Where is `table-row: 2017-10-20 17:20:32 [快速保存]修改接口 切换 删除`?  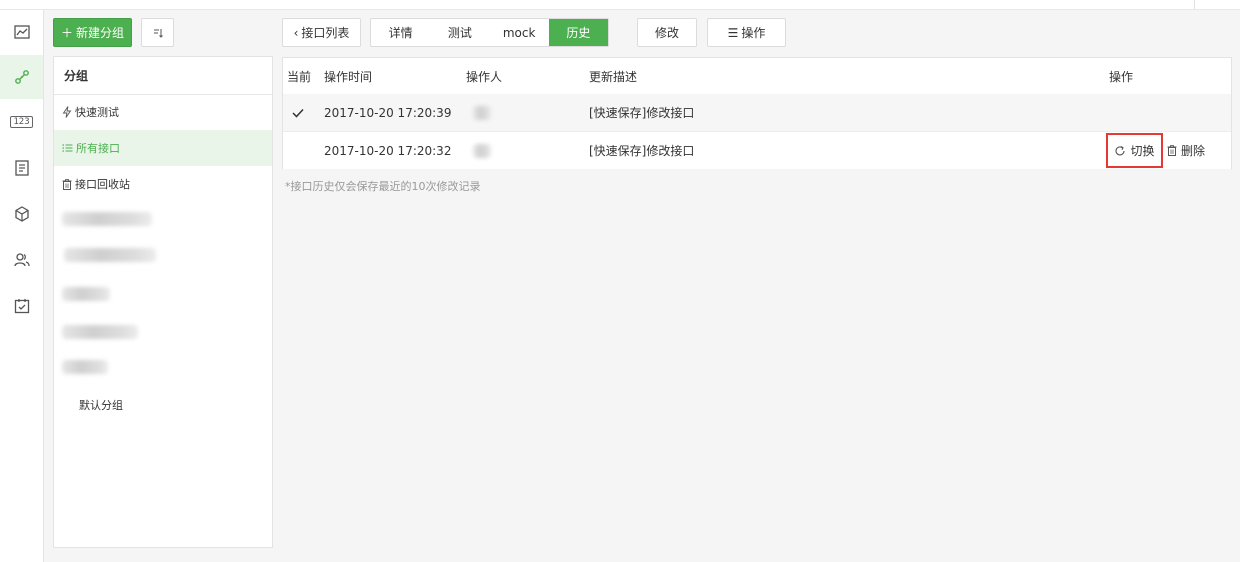 table-row: 2017-10-20 17:20:32 [快速保存]修改接口 切换 删除 is located at coordinates (757, 150).